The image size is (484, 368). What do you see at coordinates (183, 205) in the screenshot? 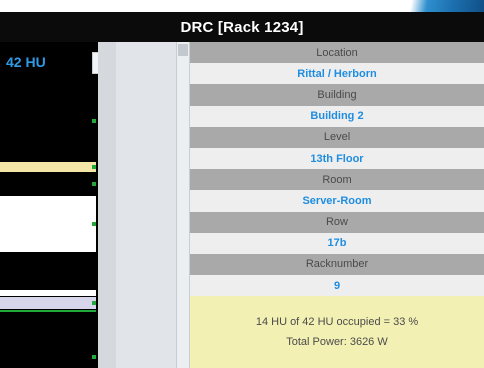
I see `scrollbar` at bounding box center [183, 205].